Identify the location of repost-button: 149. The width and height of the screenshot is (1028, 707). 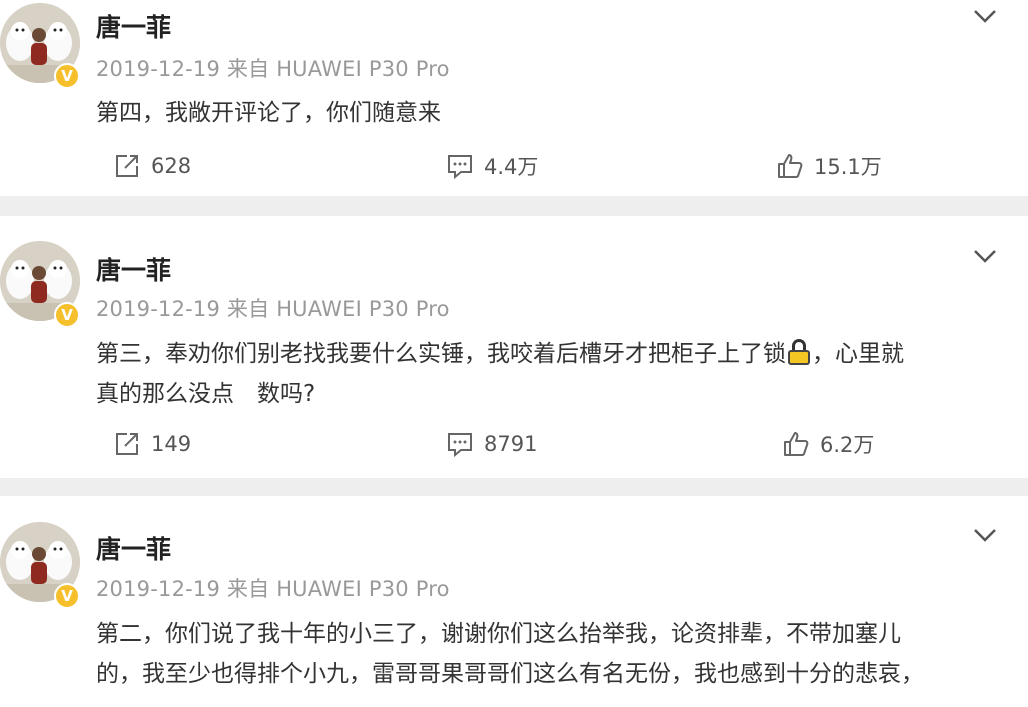
(152, 444).